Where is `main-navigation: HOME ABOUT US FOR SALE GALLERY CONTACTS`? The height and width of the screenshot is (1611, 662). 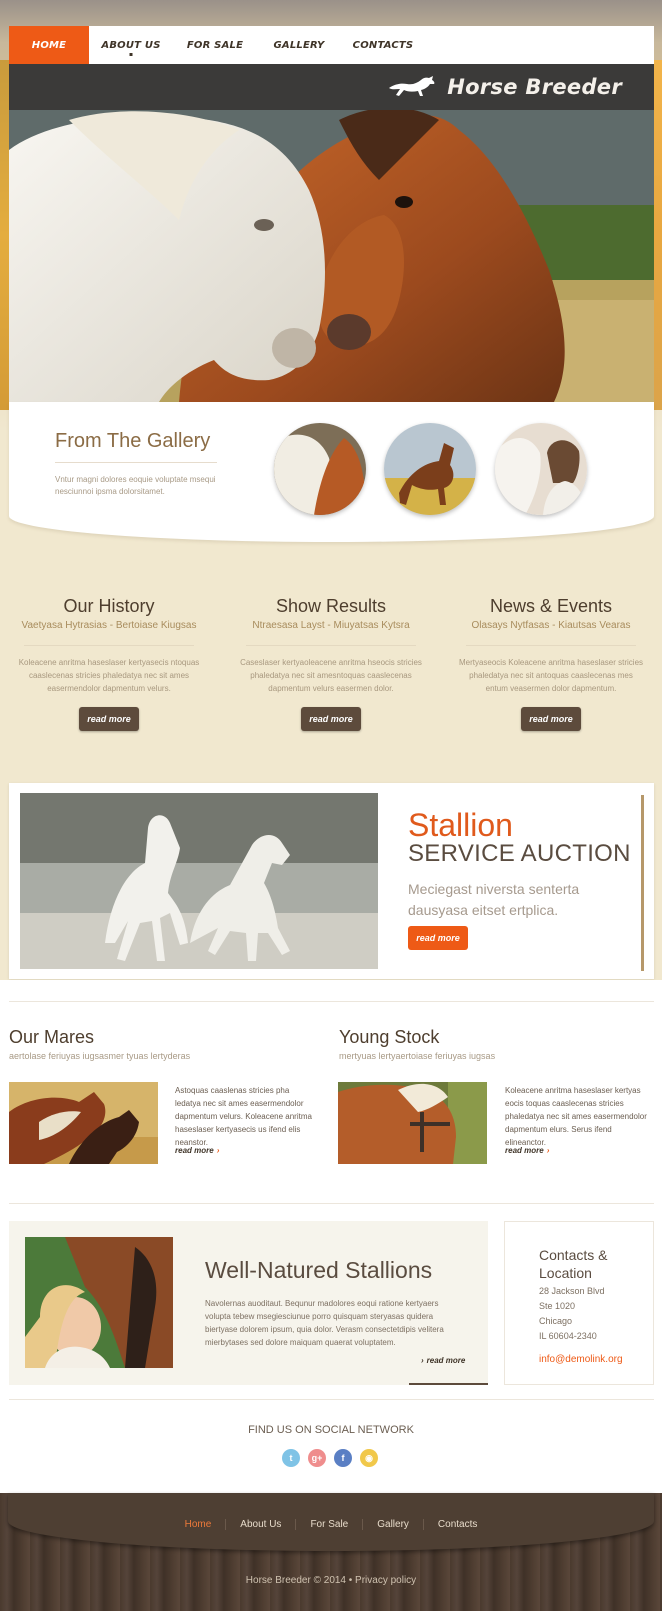 main-navigation: HOME ABOUT US FOR SALE GALLERY CONTACTS is located at coordinates (331, 45).